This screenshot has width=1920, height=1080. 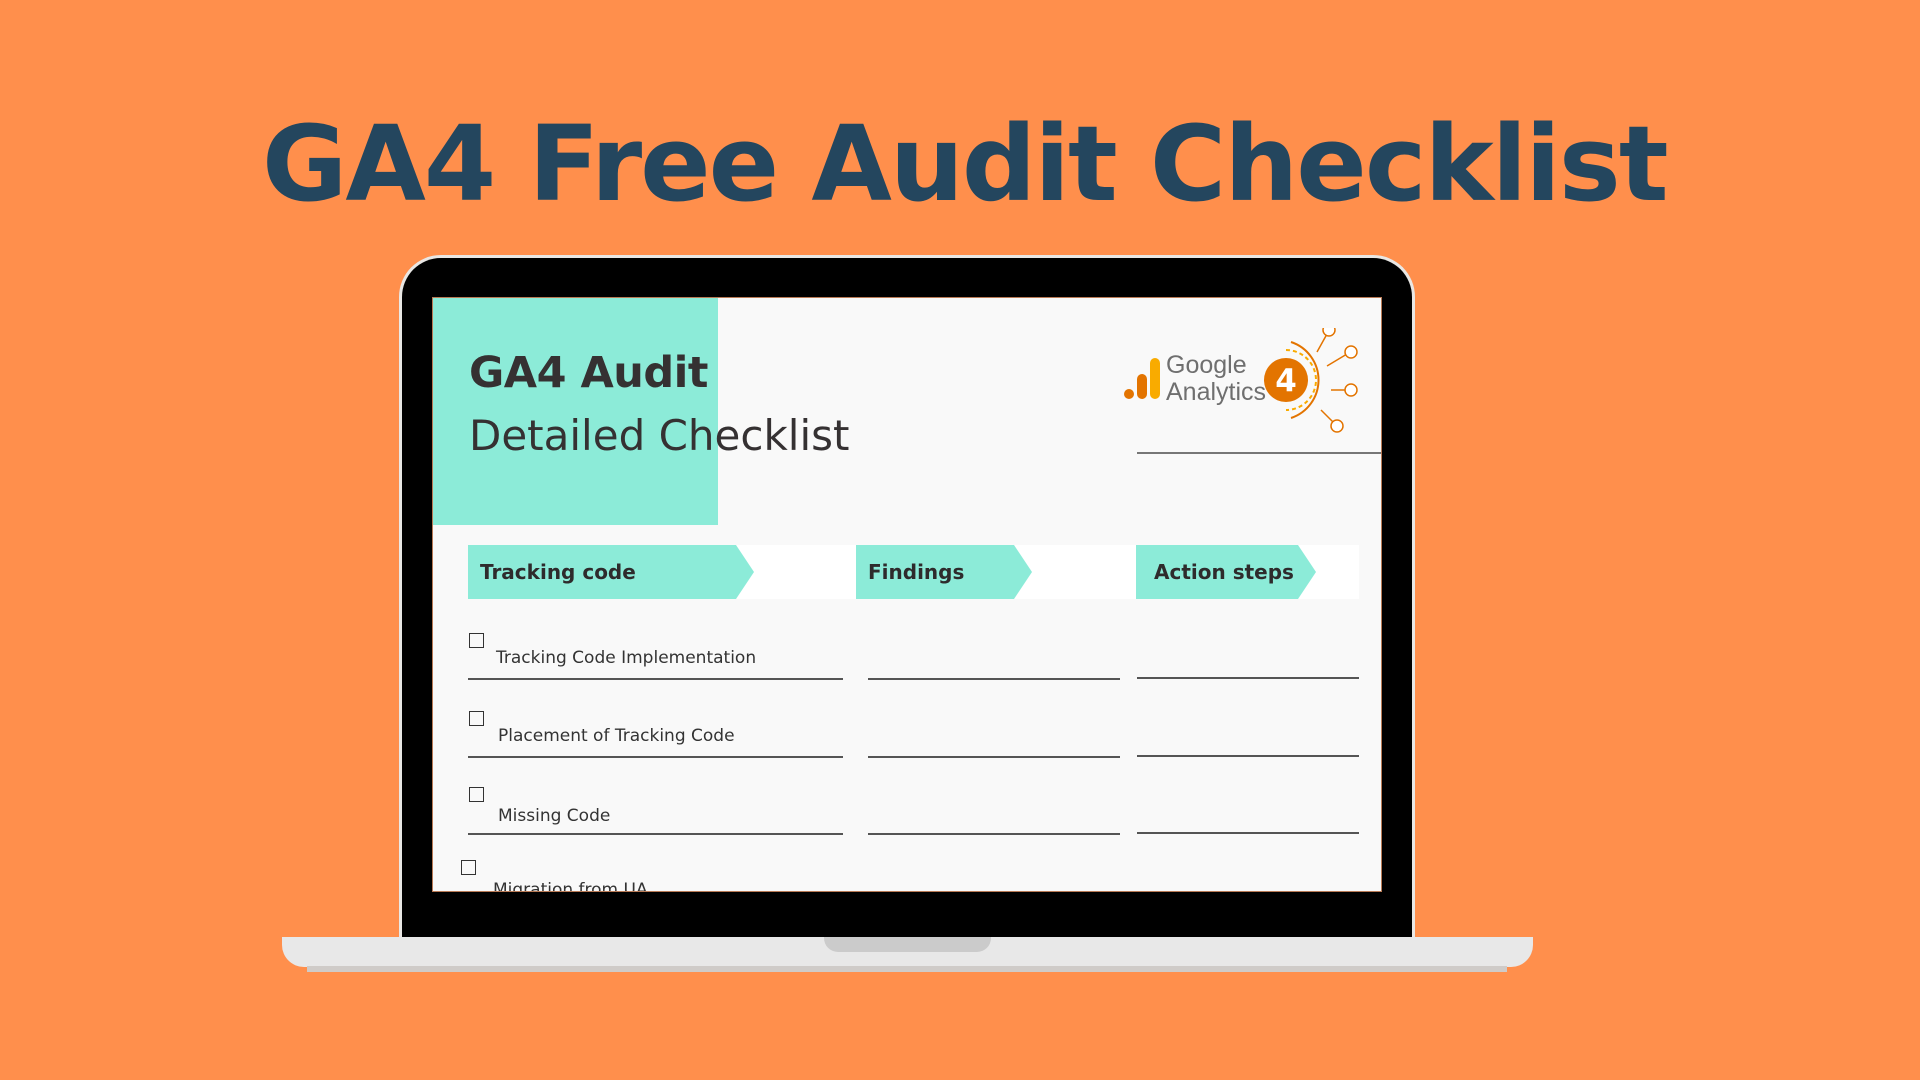 I want to click on logo-badge-number: 4, so click(x=1286, y=381).